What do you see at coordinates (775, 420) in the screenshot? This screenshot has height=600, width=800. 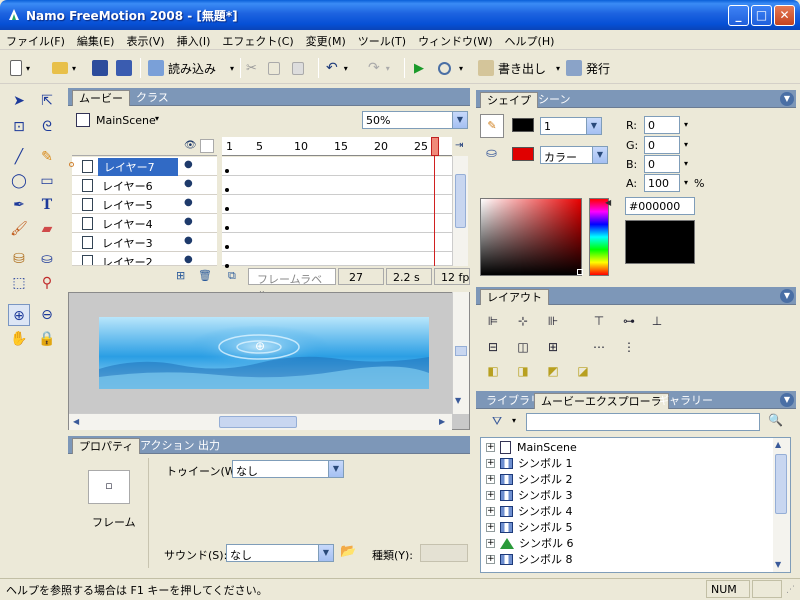 I see `search-icon: 🔍` at bounding box center [775, 420].